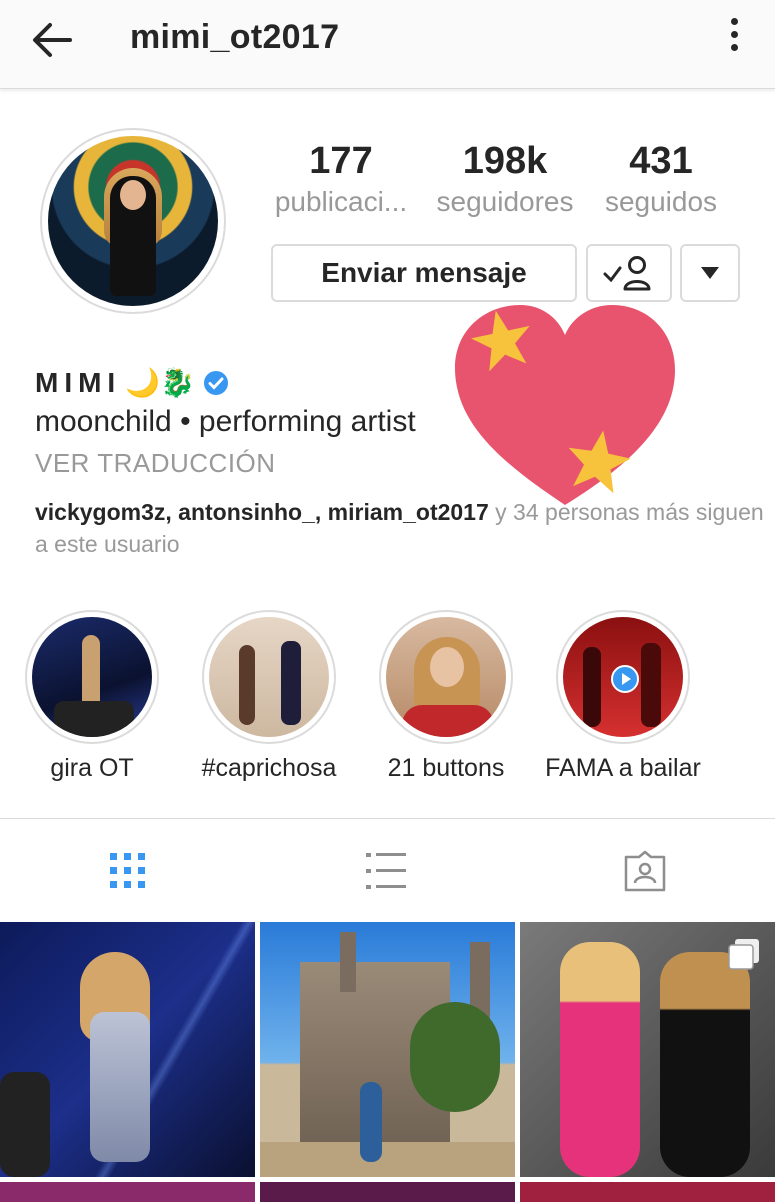 Image resolution: width=775 pixels, height=1202 pixels. What do you see at coordinates (387, 44) in the screenshot?
I see `top-bar: mimi_ot2017` at bounding box center [387, 44].